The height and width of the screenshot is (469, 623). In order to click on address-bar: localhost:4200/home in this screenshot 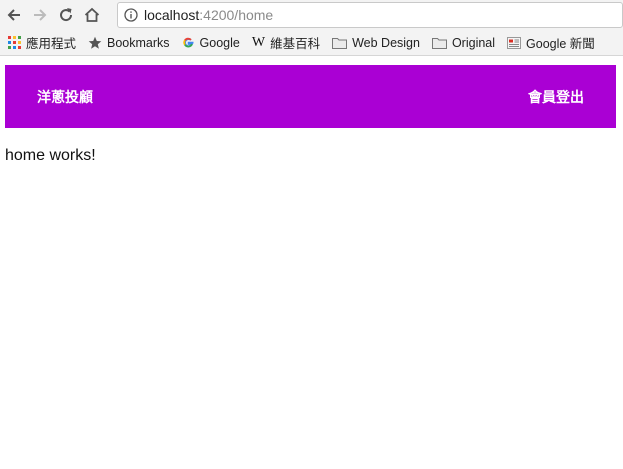, I will do `click(370, 15)`.